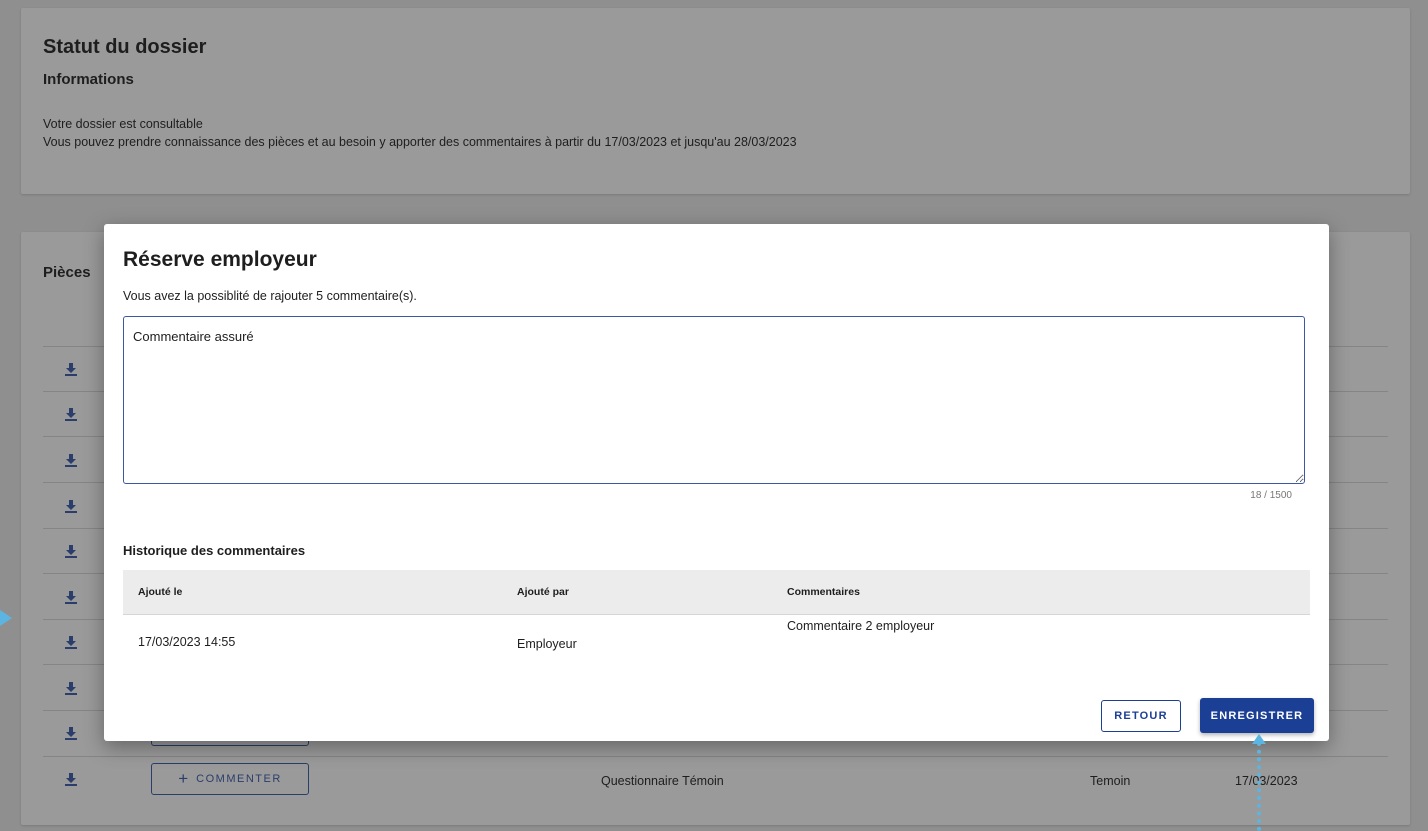  Describe the element at coordinates (123, 124) in the screenshot. I see `status-line-1: Votre dossier est consultable` at that location.